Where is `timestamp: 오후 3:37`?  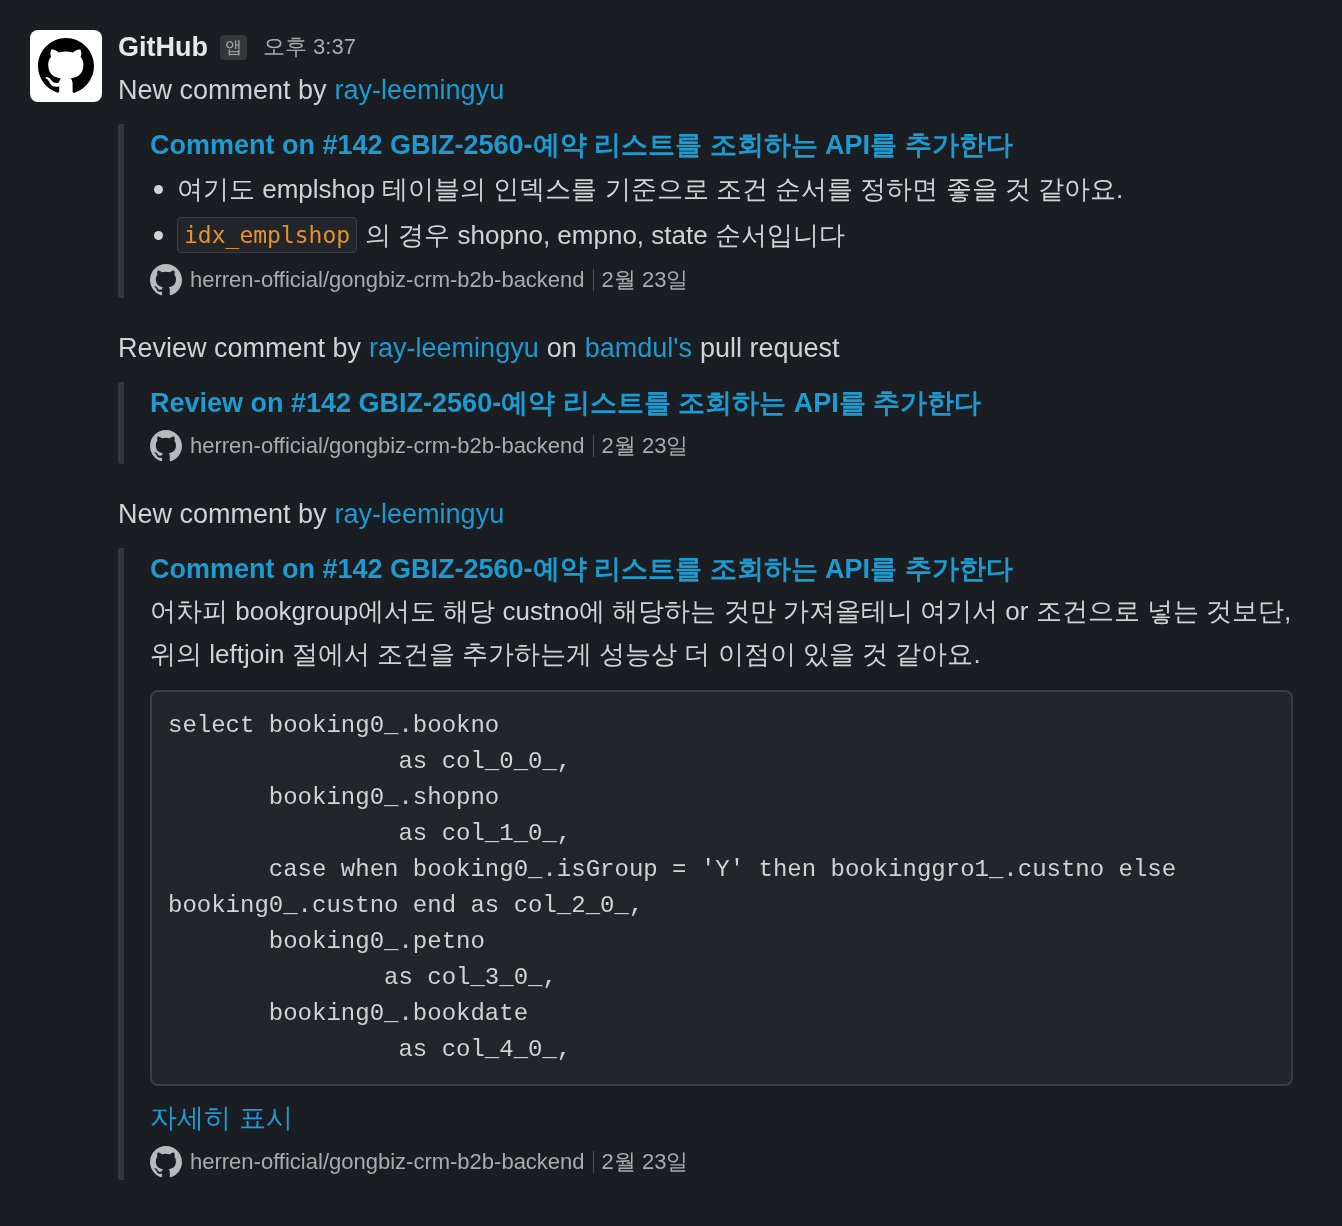
timestamp: 오후 3:37 is located at coordinates (309, 47).